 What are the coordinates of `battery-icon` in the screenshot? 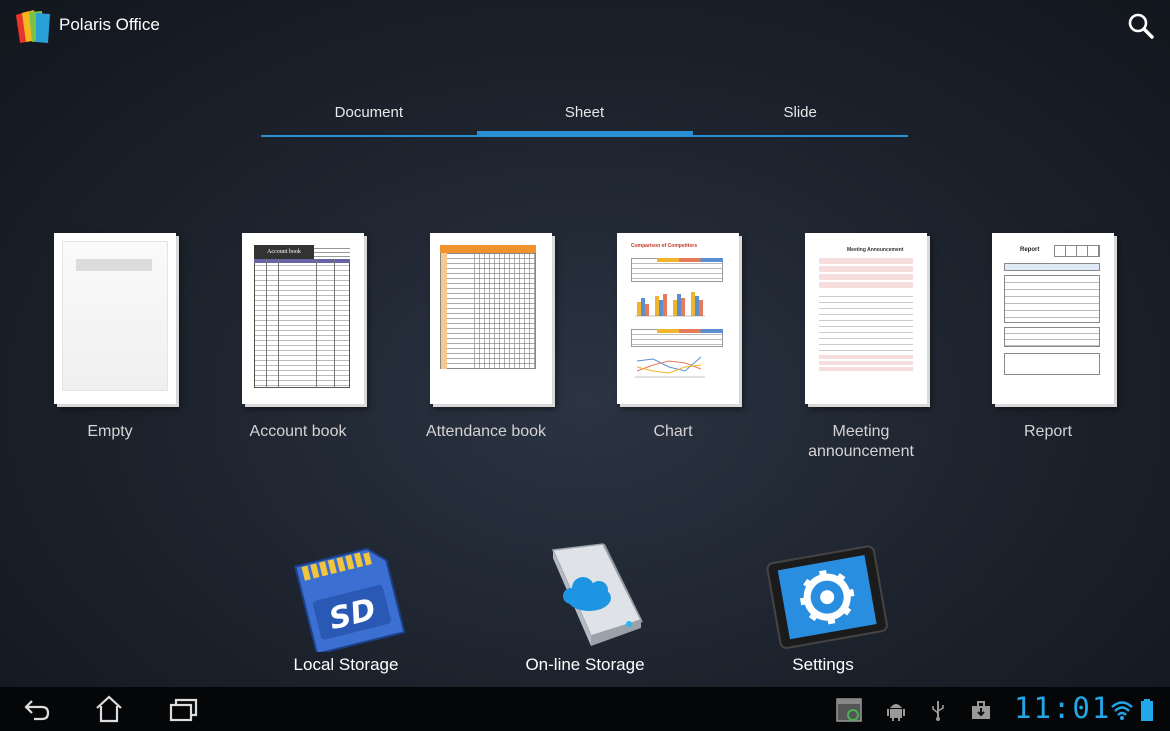 It's located at (1147, 710).